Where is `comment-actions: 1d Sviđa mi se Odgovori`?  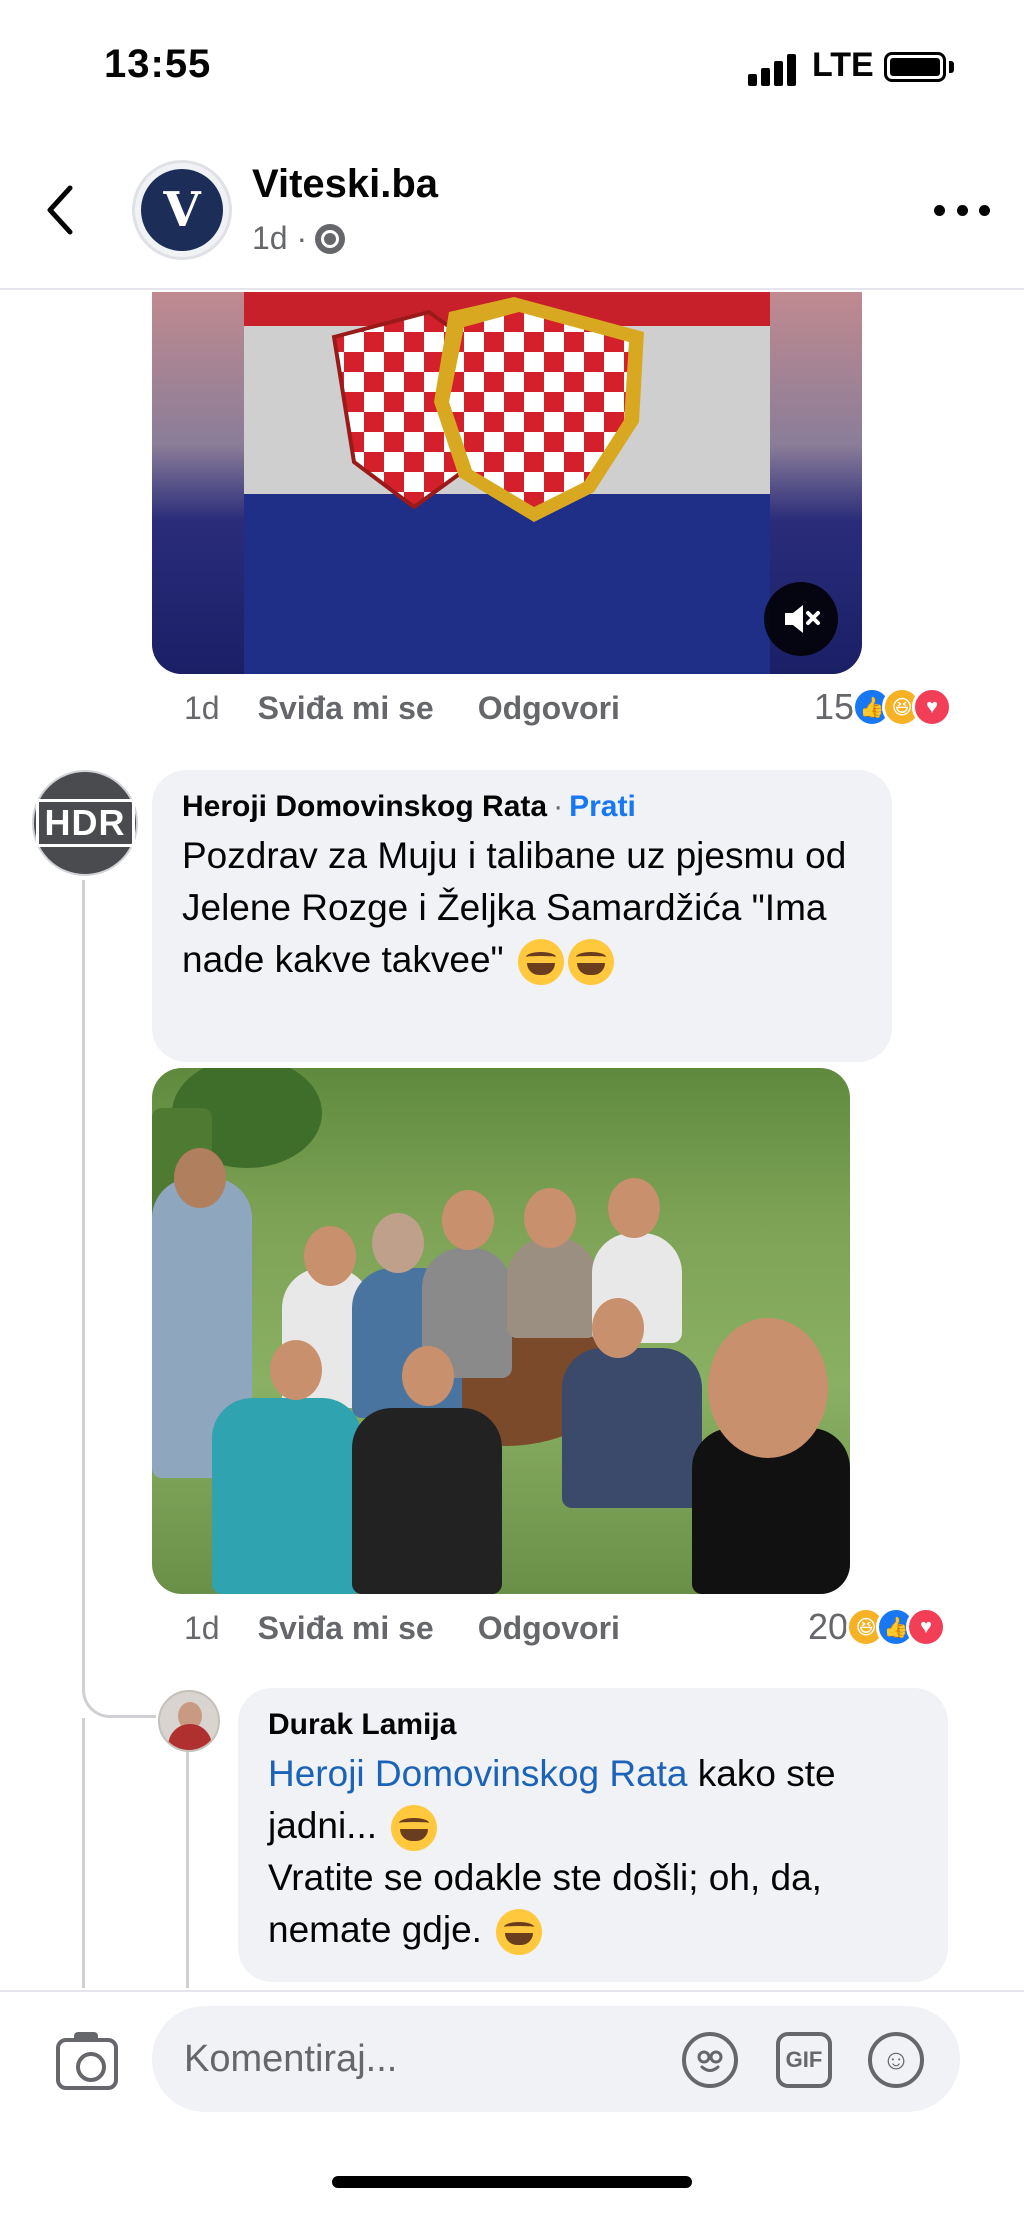
comment-actions: 1d Sviđa mi se Odgovori is located at coordinates (402, 1628).